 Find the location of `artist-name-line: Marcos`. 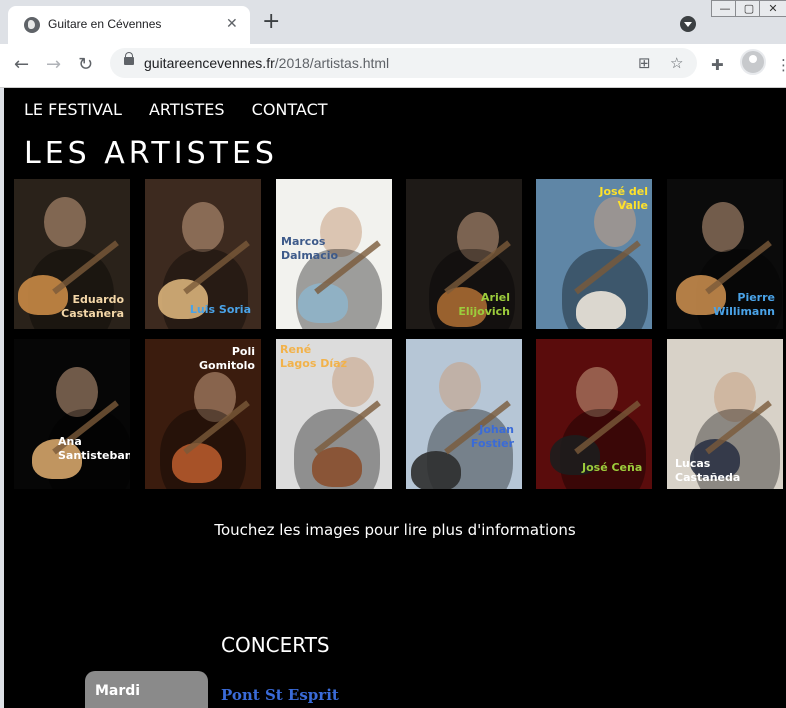

artist-name-line: Marcos is located at coordinates (303, 241).